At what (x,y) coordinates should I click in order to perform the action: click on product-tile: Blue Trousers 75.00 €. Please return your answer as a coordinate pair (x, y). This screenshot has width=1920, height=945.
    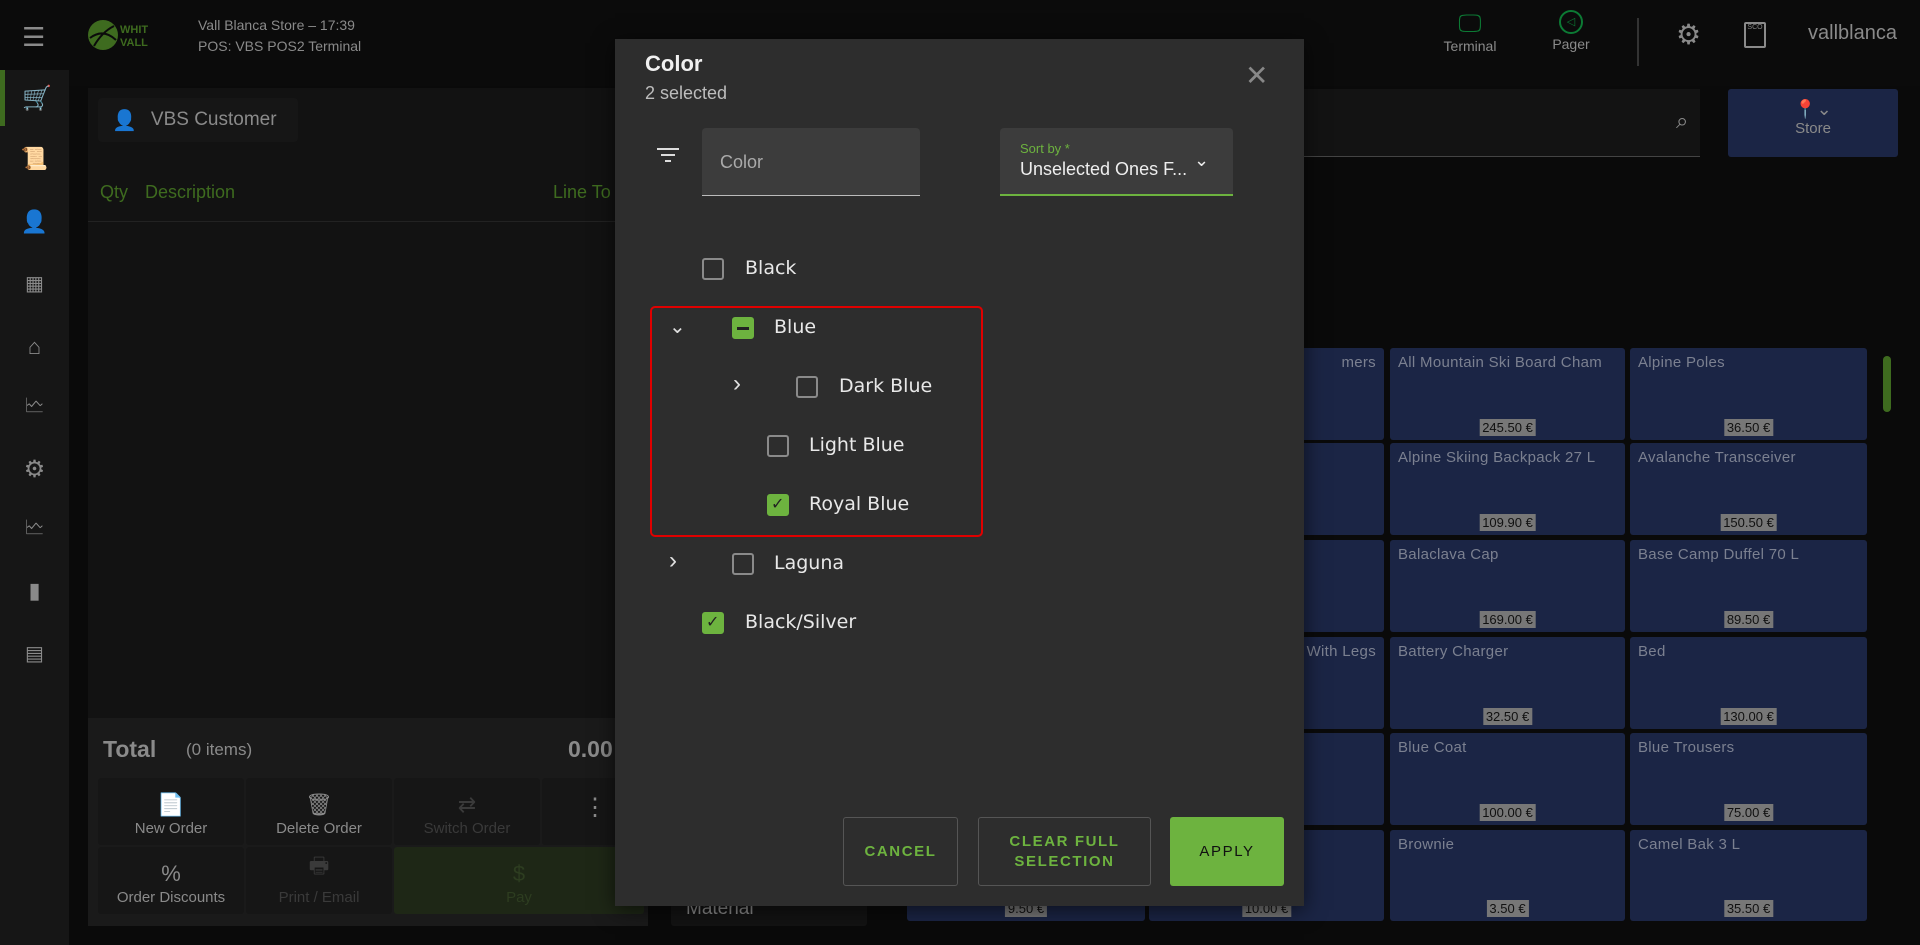
    Looking at the image, I should click on (1748, 779).